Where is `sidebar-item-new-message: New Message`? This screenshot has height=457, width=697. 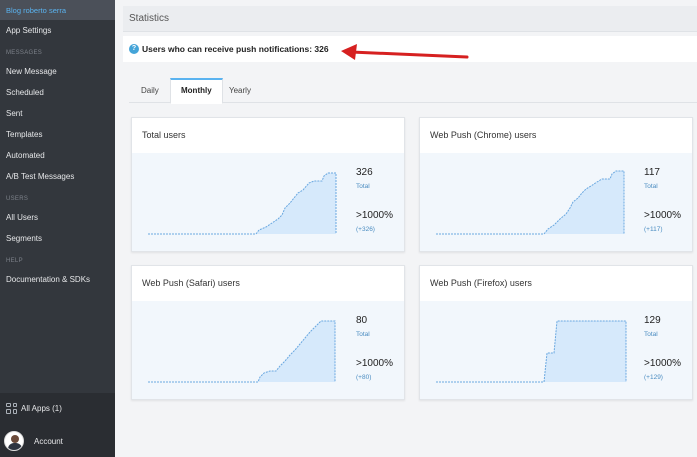 sidebar-item-new-message: New Message is located at coordinates (57, 71).